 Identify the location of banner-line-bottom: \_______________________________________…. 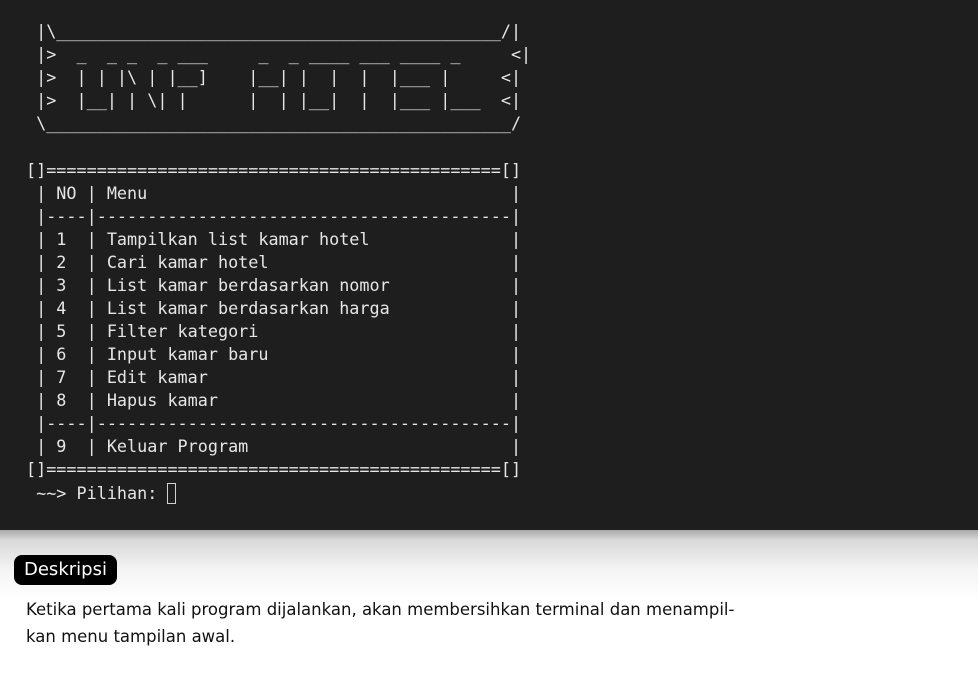
(274, 123).